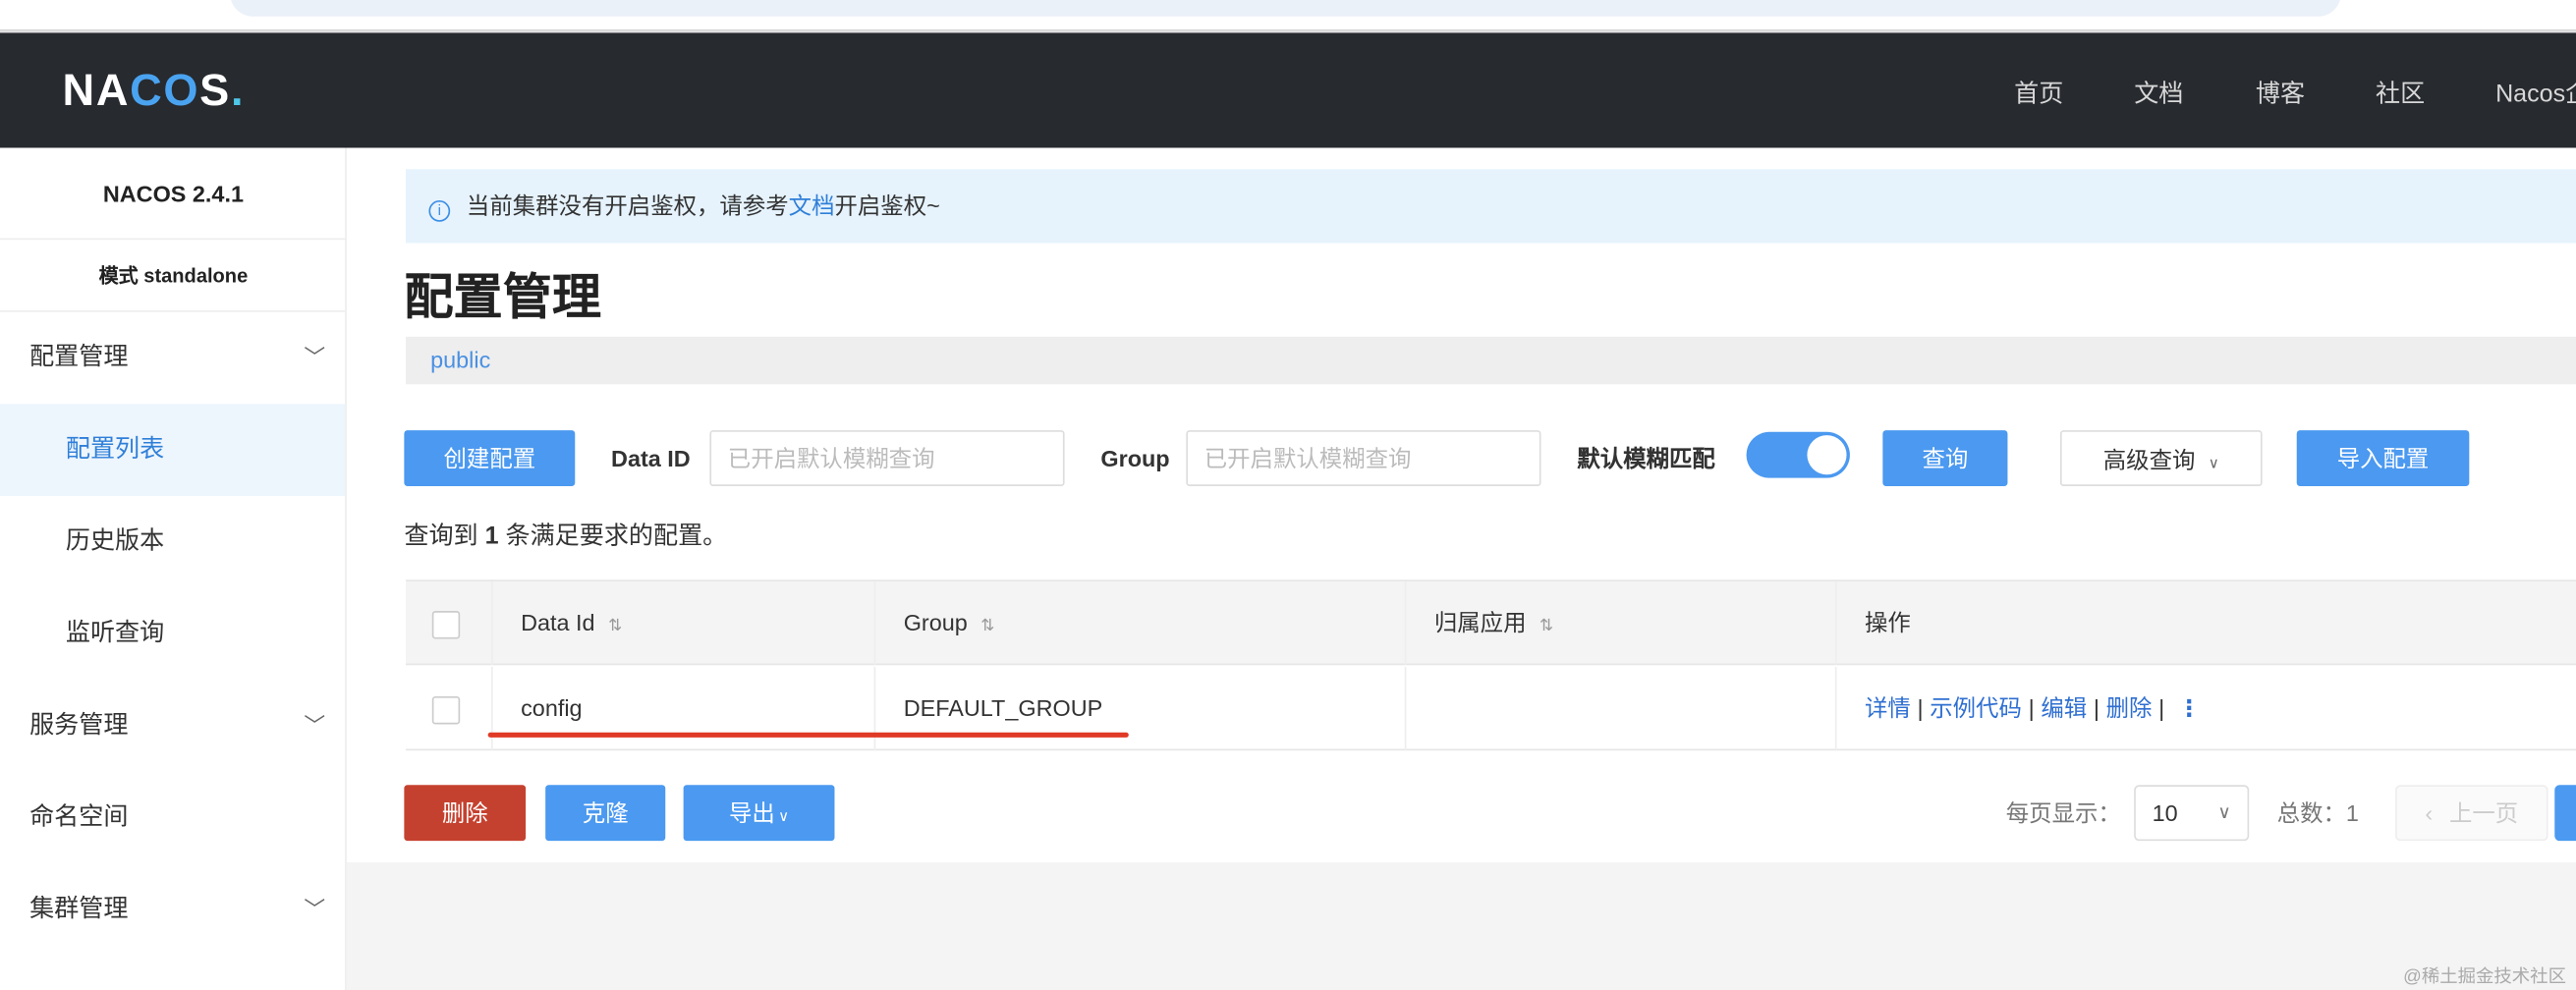  I want to click on version-label: NACOS 2.4.1, so click(173, 194).